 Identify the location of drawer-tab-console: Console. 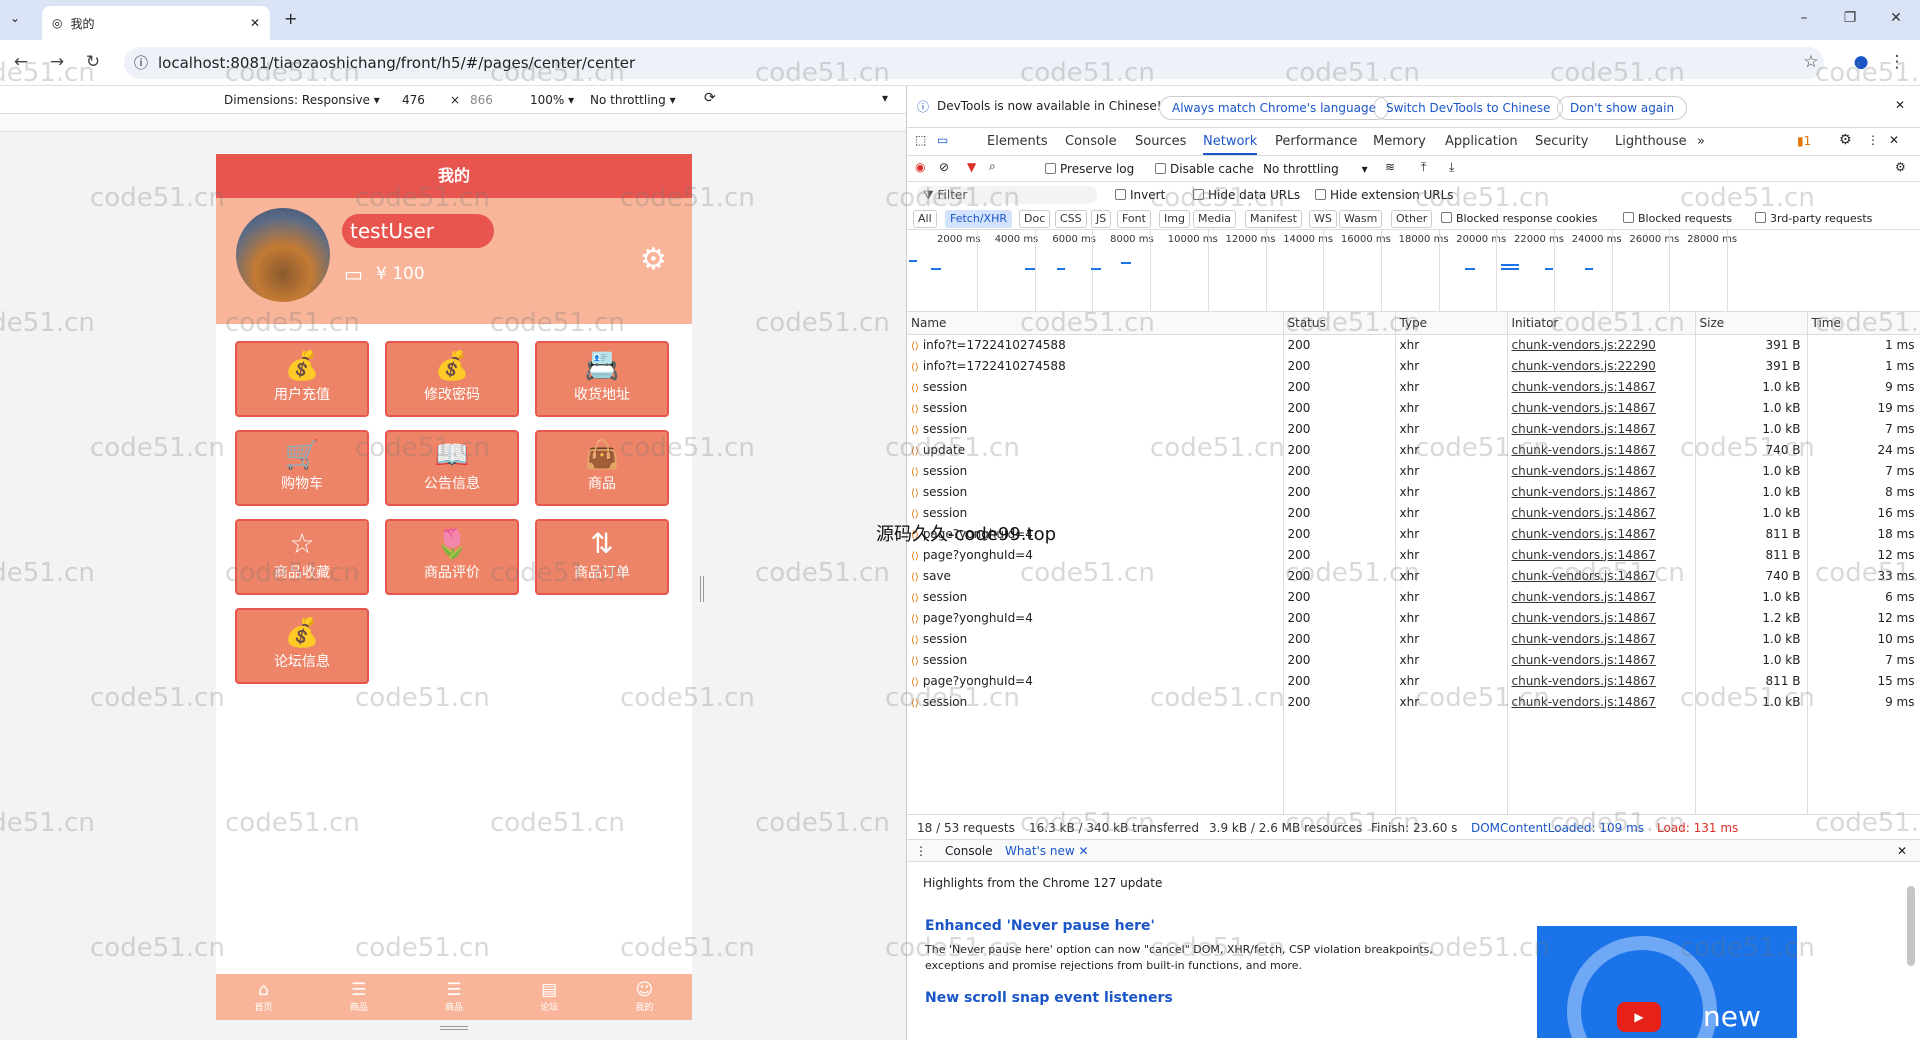
(969, 851).